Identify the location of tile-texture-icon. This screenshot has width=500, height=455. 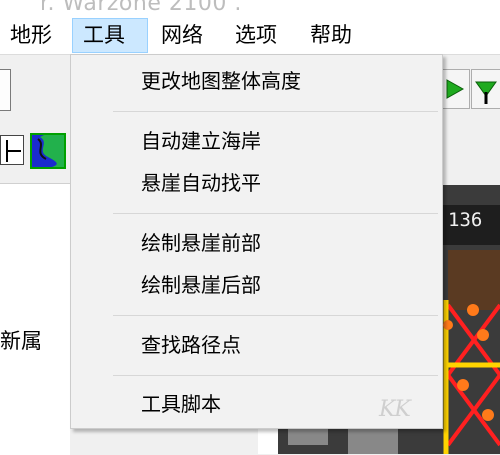
(12, 150).